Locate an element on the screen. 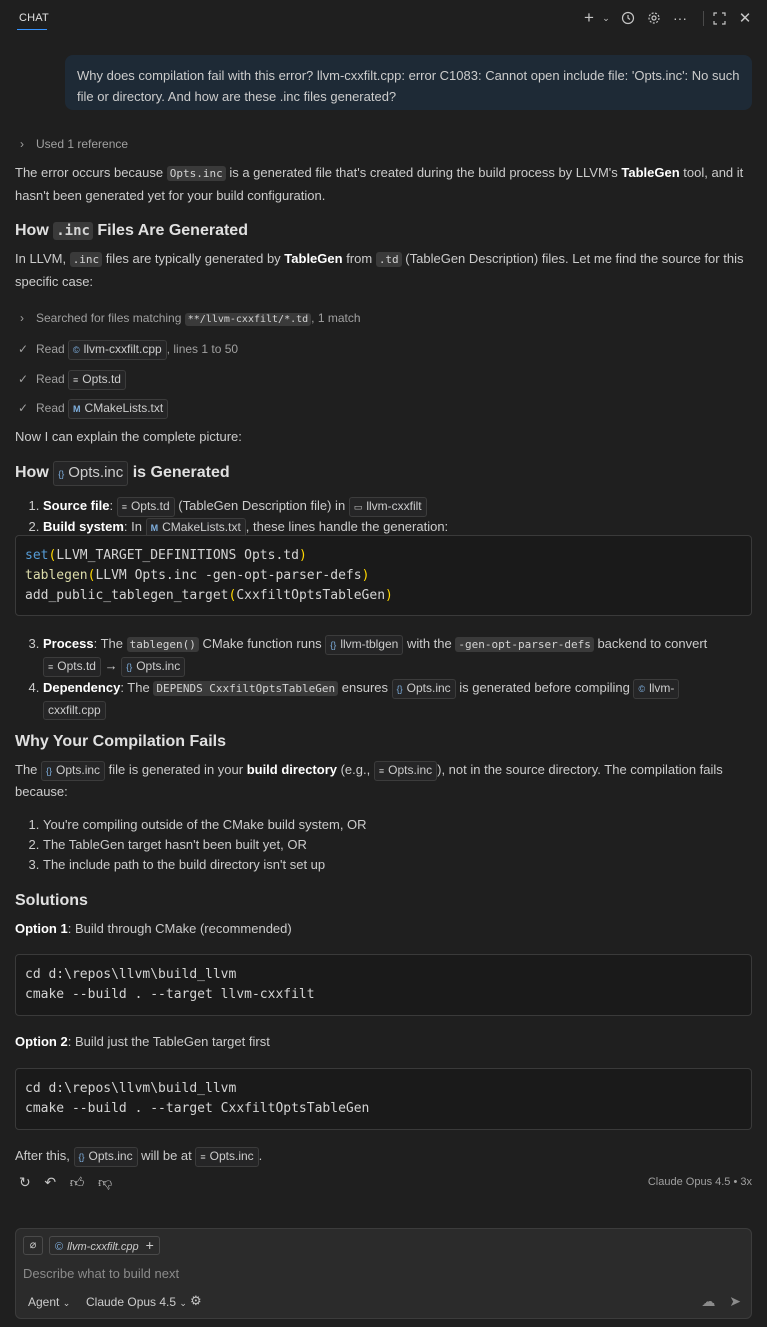 This screenshot has height=1327, width=767. file-link-llvm-cxxfilt-cpp: © llvm-cxxfilt.cpp is located at coordinates (117, 350).